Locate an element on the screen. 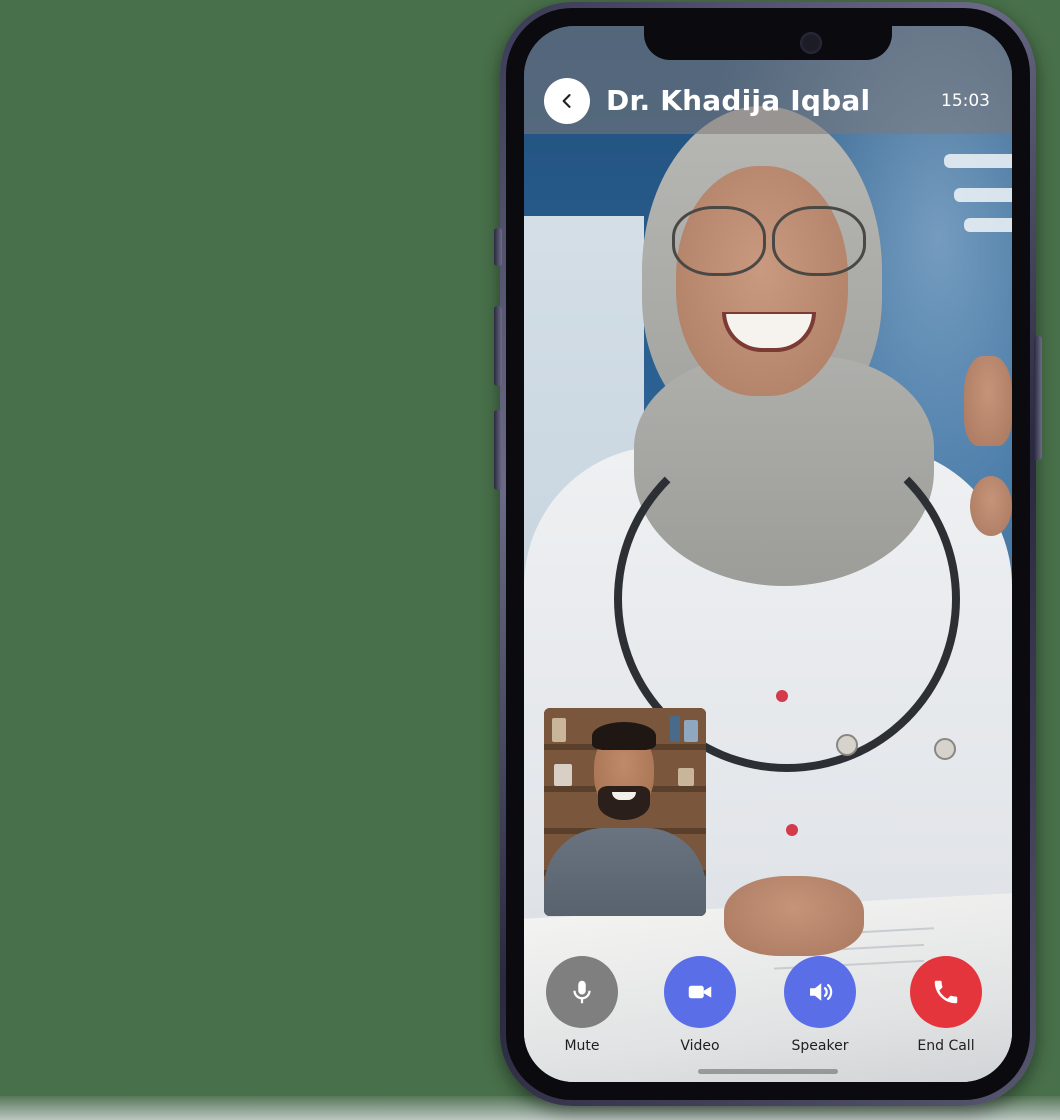  mute-button: Mute is located at coordinates (582, 1005).